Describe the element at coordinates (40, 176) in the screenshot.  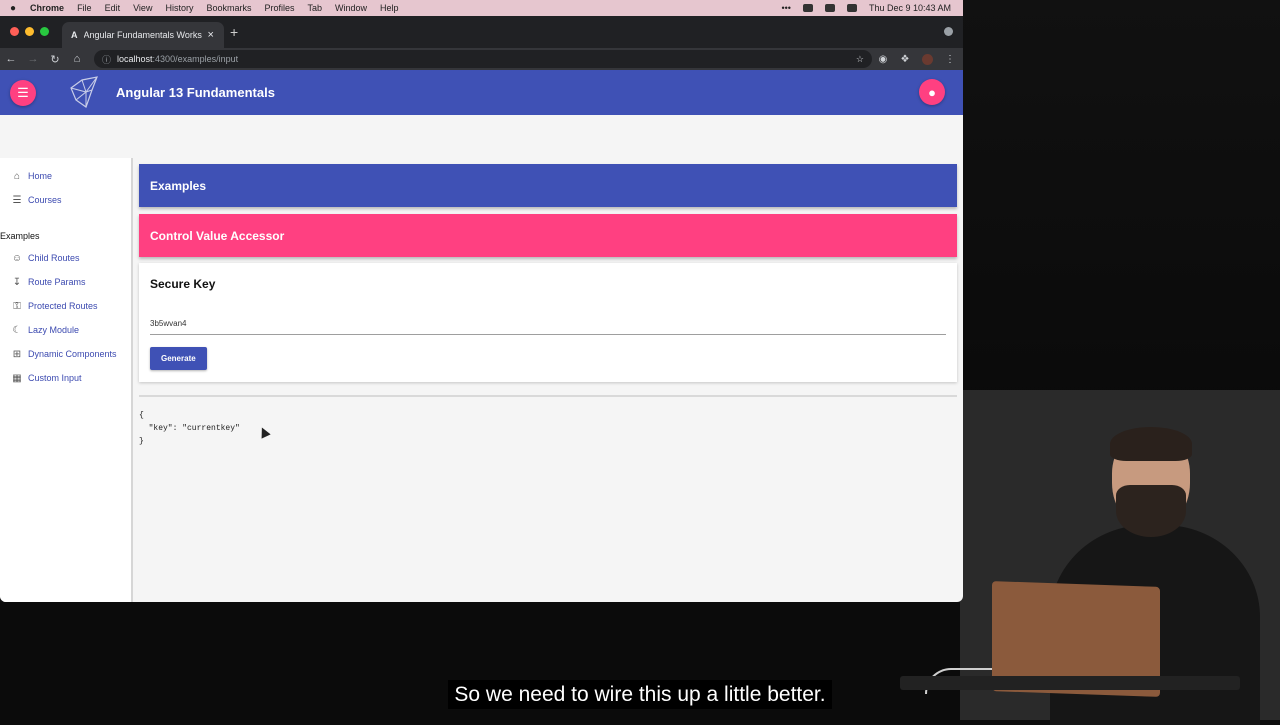
I see `sidebar-item-label: Home` at that location.